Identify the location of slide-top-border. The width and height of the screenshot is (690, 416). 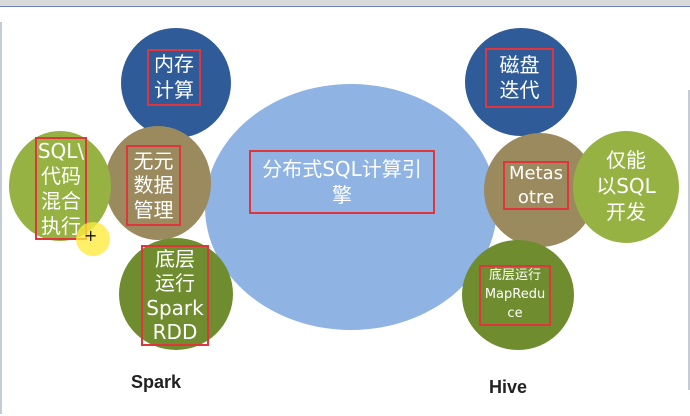
(345, 6).